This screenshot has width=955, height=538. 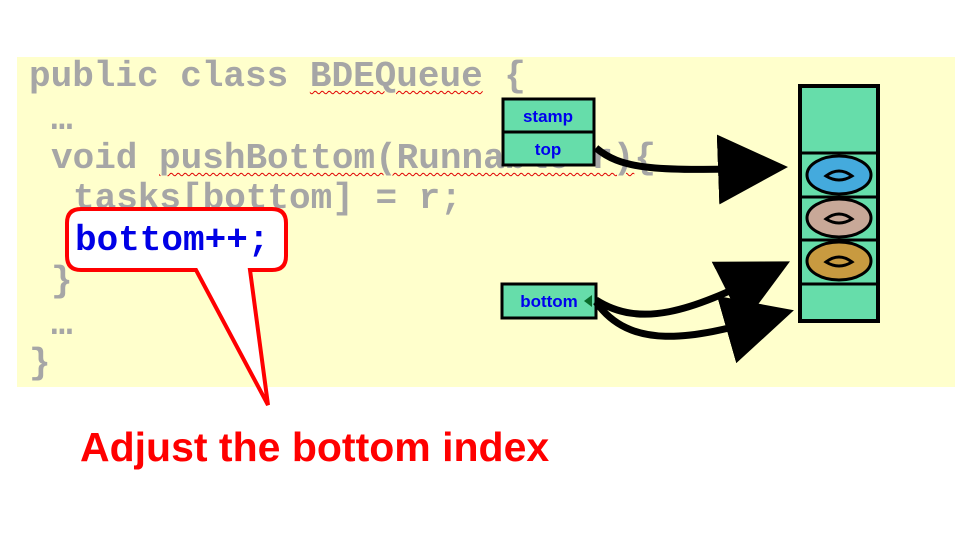 I want to click on caption: Adjust the bottom index, so click(x=315, y=447).